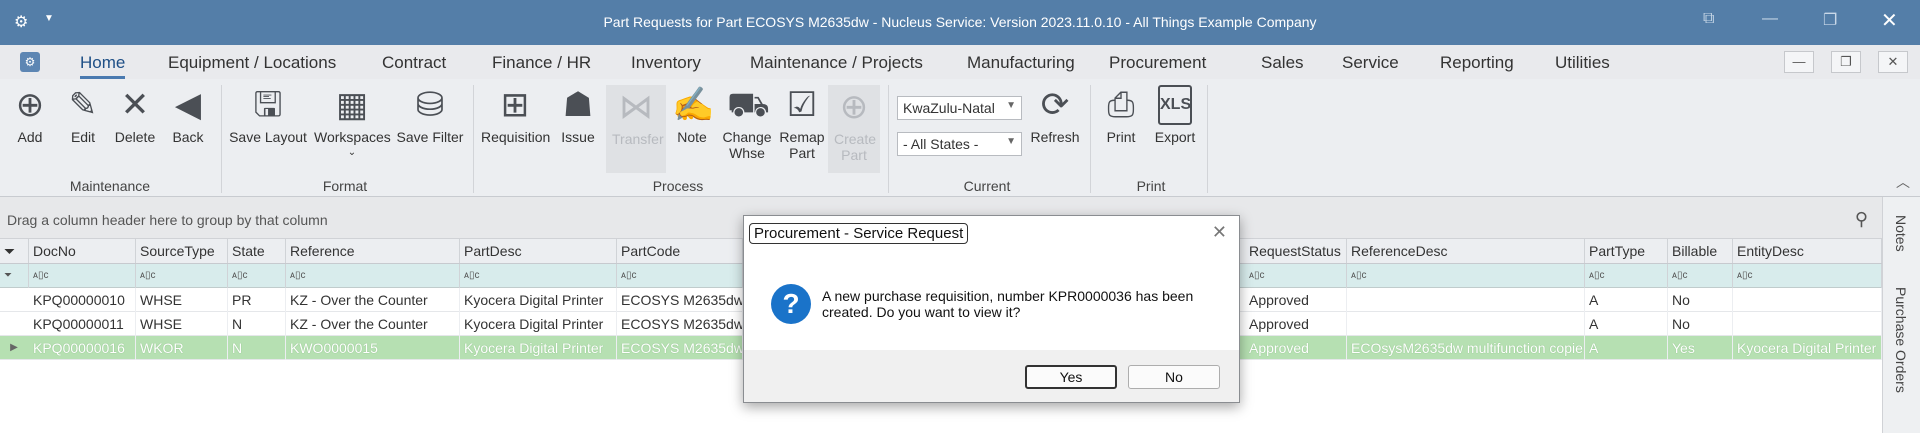 This screenshot has width=1920, height=433. Describe the element at coordinates (1901, 340) in the screenshot. I see `side-tab-purchase-orders: Purchase Orders` at that location.